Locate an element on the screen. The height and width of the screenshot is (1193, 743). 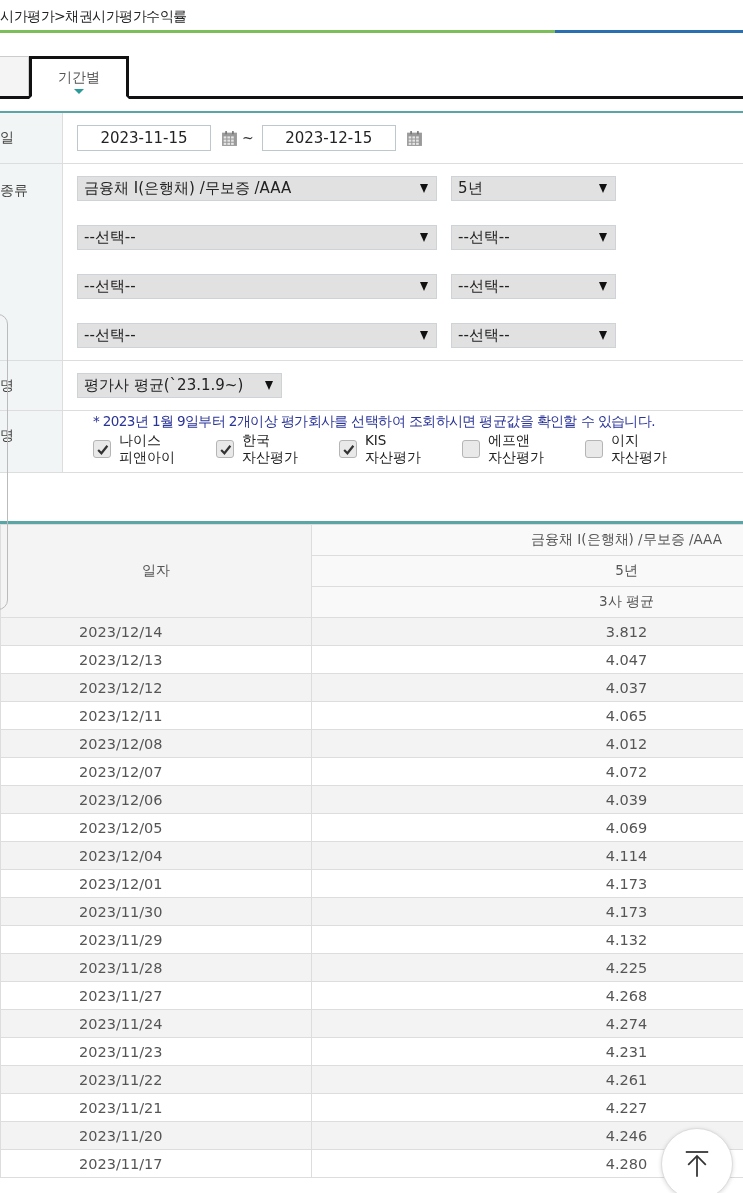
date-field: 2023-11-15 is located at coordinates (144, 138).